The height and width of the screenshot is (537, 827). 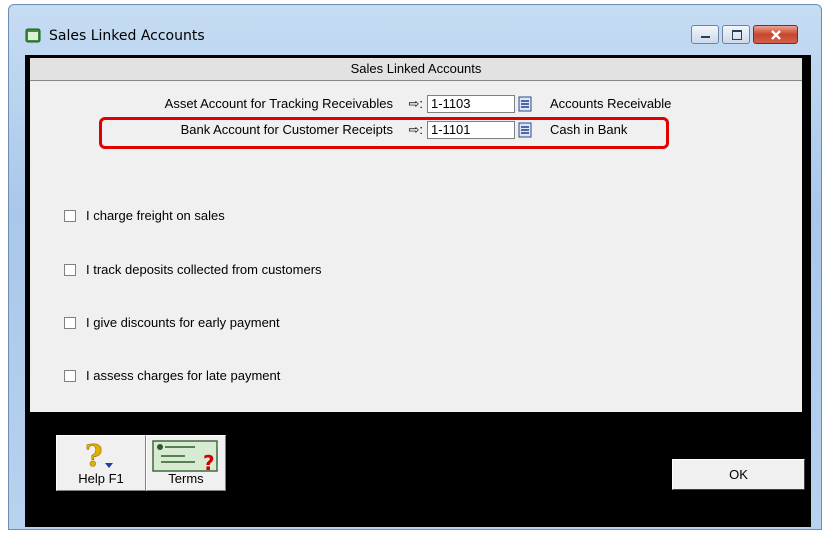 I want to click on highlight-box, so click(x=384, y=133).